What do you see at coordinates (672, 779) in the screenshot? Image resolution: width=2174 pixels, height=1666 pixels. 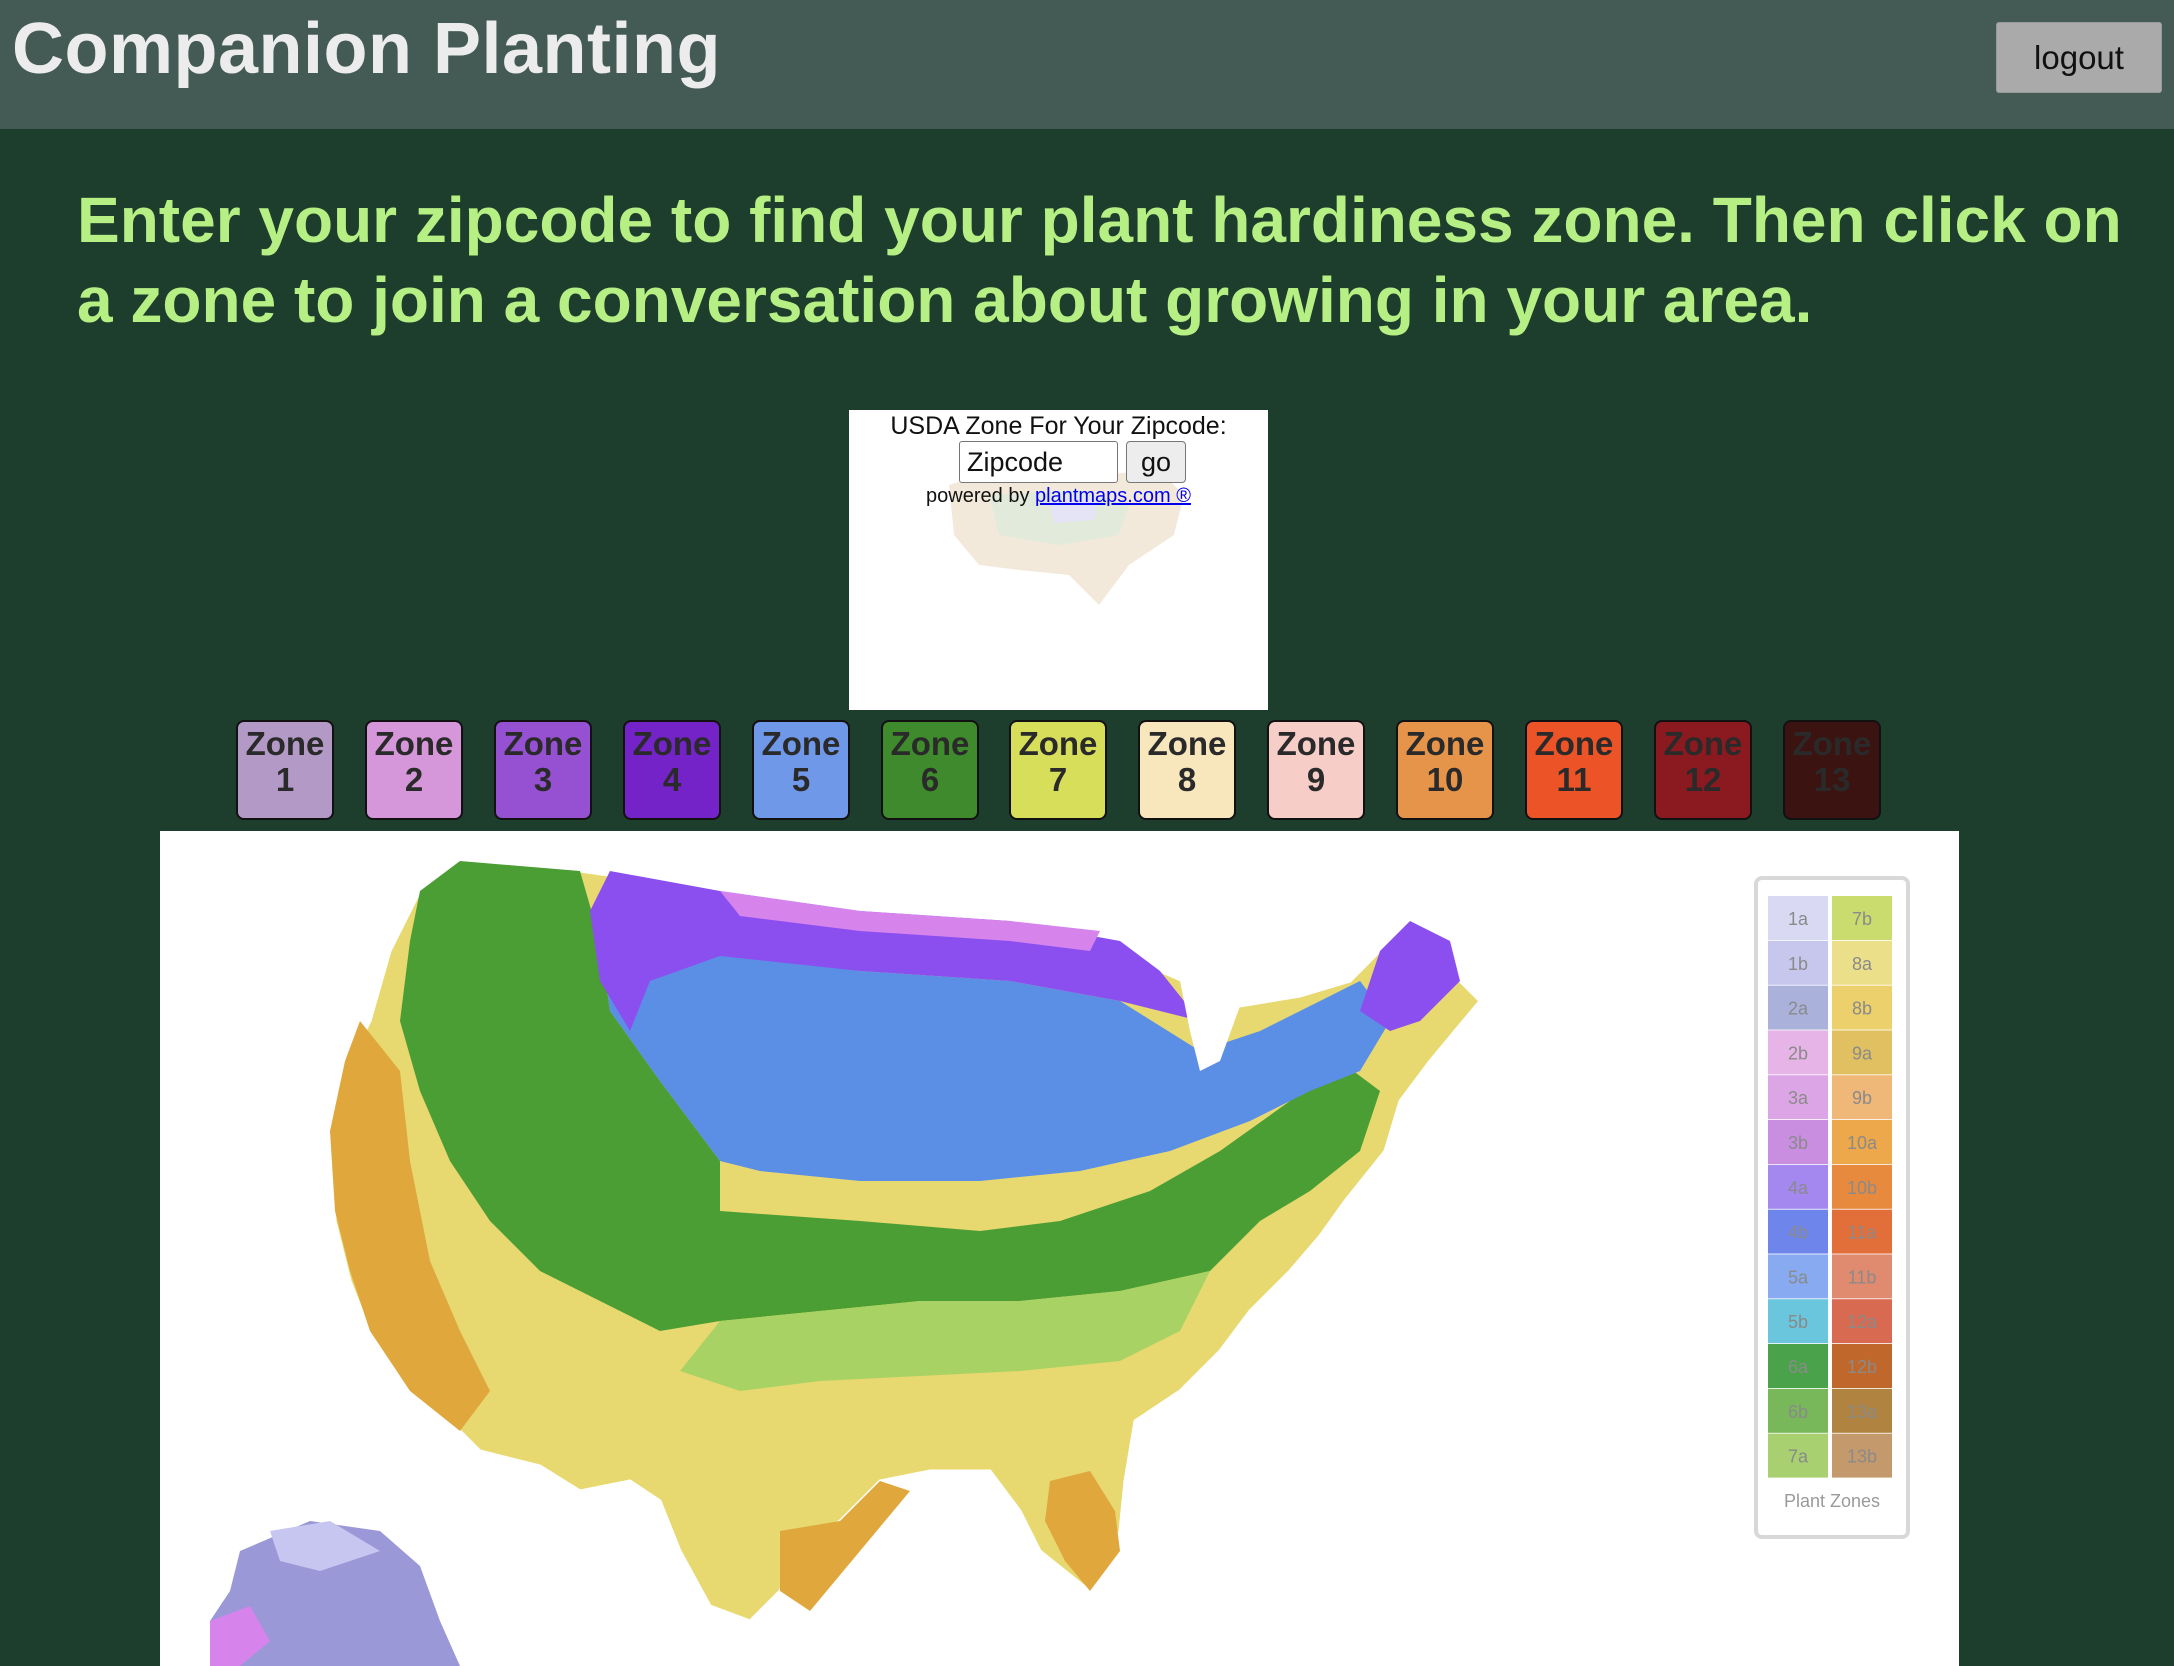 I see `zone-label-number: 4` at bounding box center [672, 779].